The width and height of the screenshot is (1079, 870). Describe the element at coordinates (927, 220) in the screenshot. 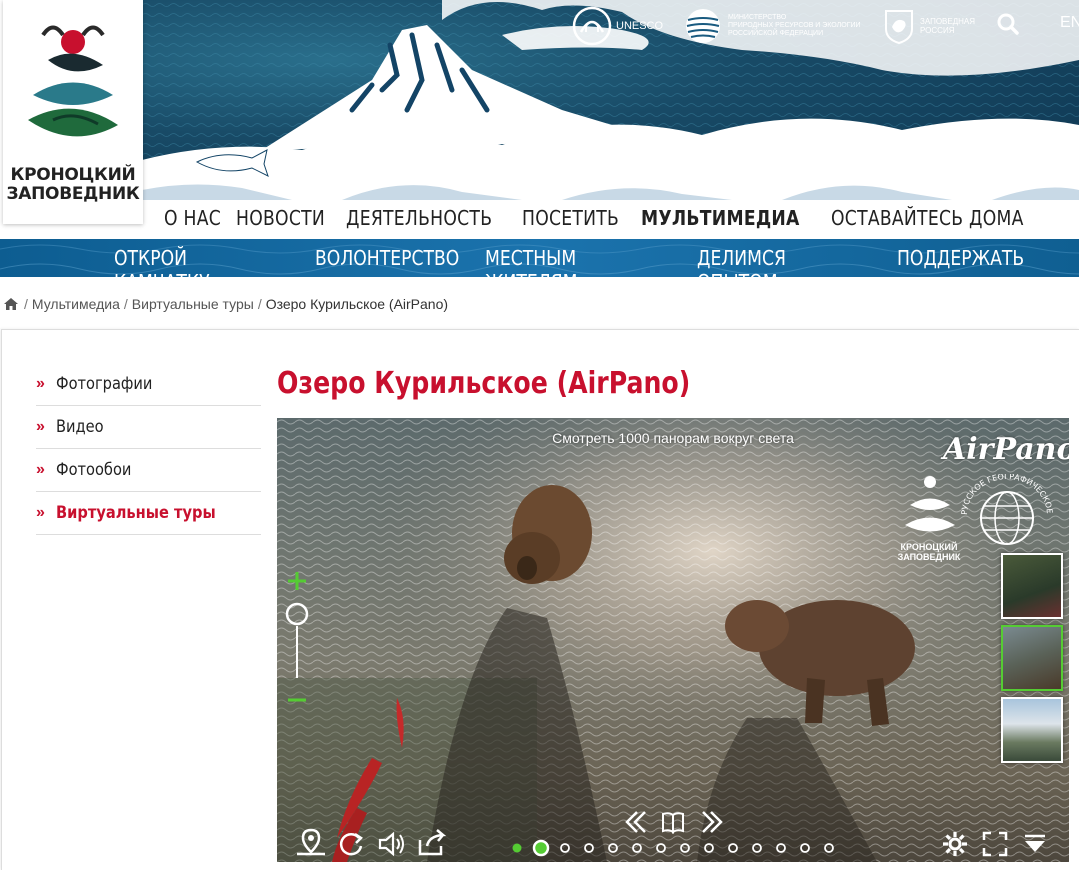

I see `nav-stay-home: ОСТАВАЙТЕСЬ ДОМА` at that location.